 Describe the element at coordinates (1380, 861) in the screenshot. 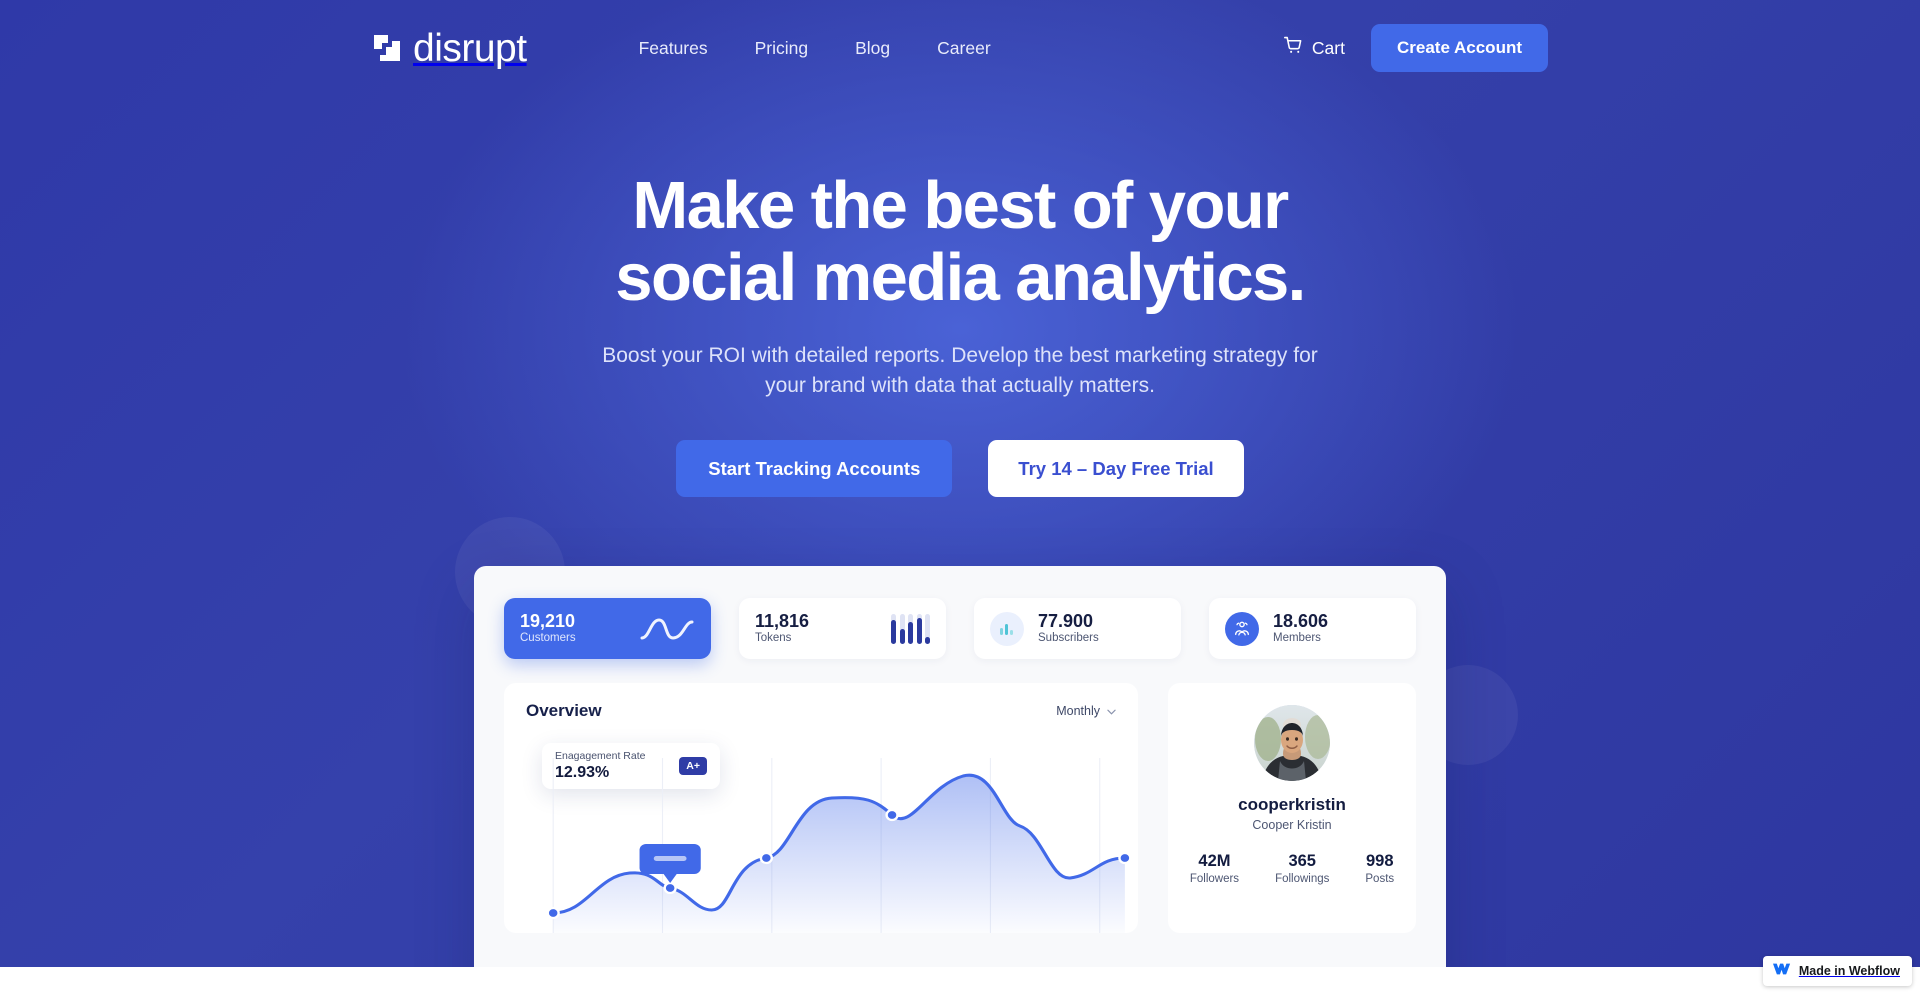

I see `stat-value: 998` at that location.